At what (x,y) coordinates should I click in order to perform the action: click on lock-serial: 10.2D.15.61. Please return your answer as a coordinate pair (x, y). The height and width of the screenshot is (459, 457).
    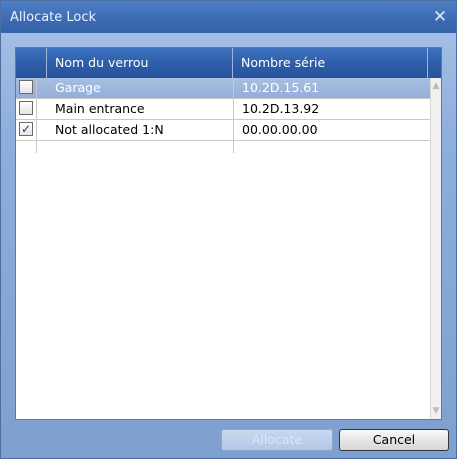
    Looking at the image, I should click on (281, 87).